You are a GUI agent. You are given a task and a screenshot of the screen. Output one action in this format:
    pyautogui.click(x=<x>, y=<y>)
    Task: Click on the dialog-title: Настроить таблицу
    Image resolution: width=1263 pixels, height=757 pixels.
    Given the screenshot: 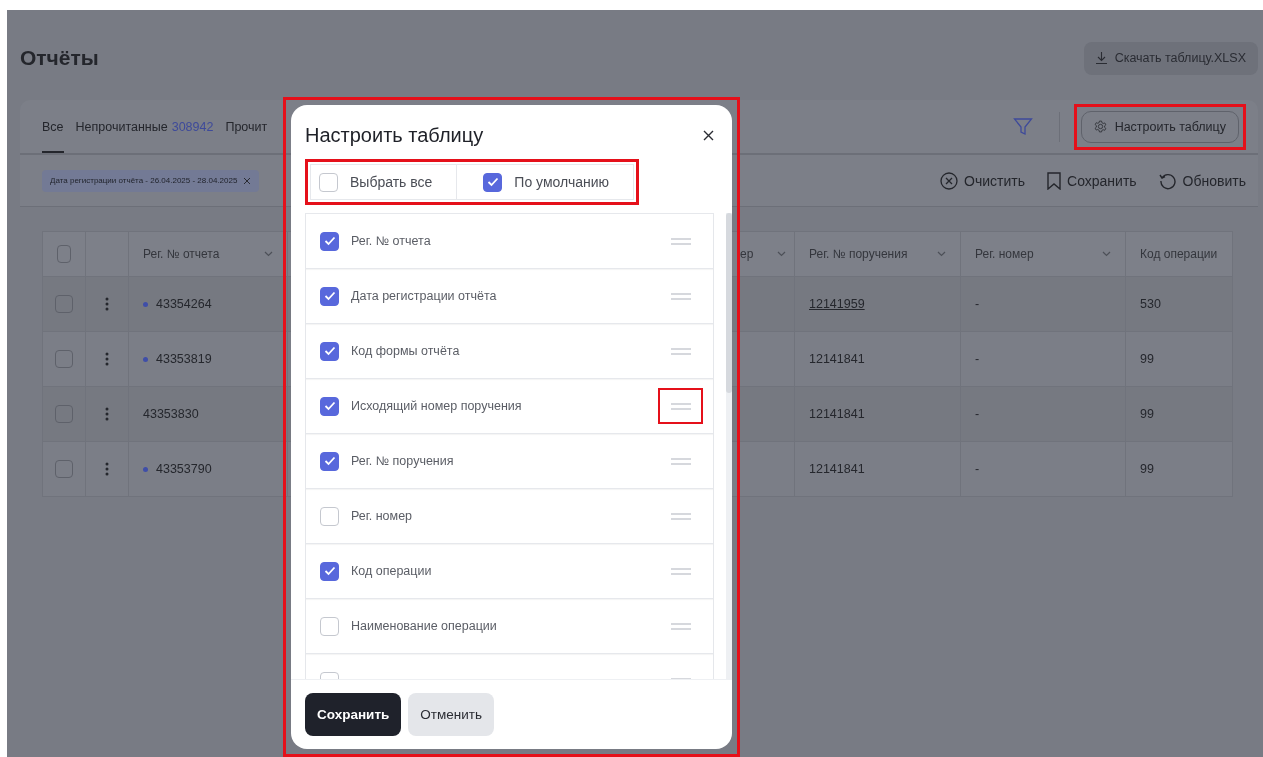 What is the action you would take?
    pyautogui.click(x=394, y=135)
    